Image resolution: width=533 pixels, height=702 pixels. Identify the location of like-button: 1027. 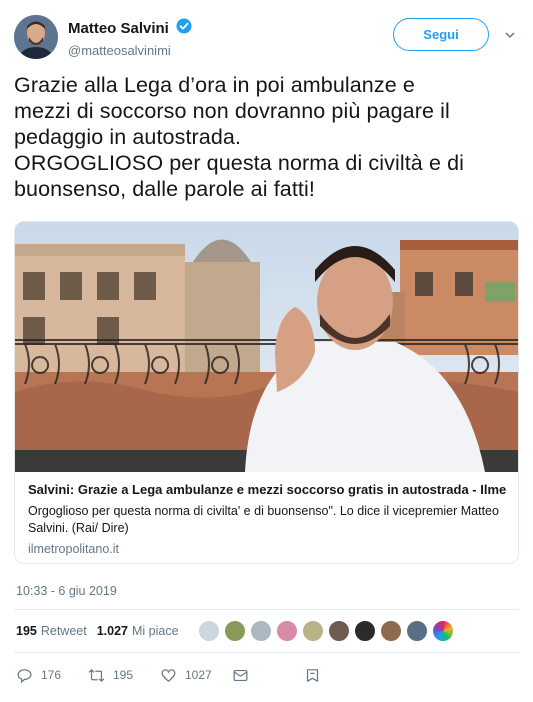
(196, 675).